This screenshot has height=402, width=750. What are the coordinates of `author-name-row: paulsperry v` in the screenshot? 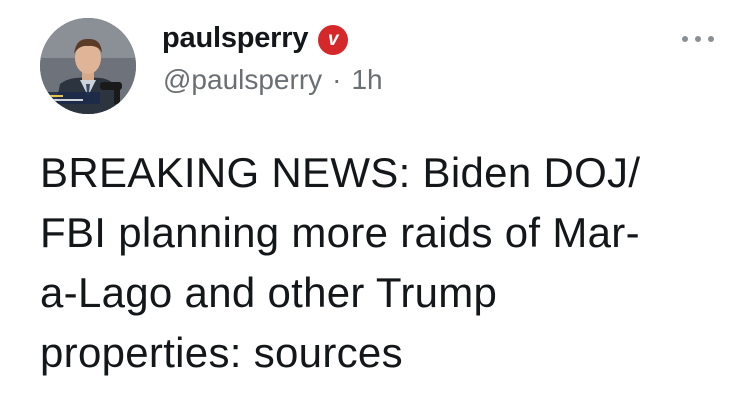 It's located at (255, 38).